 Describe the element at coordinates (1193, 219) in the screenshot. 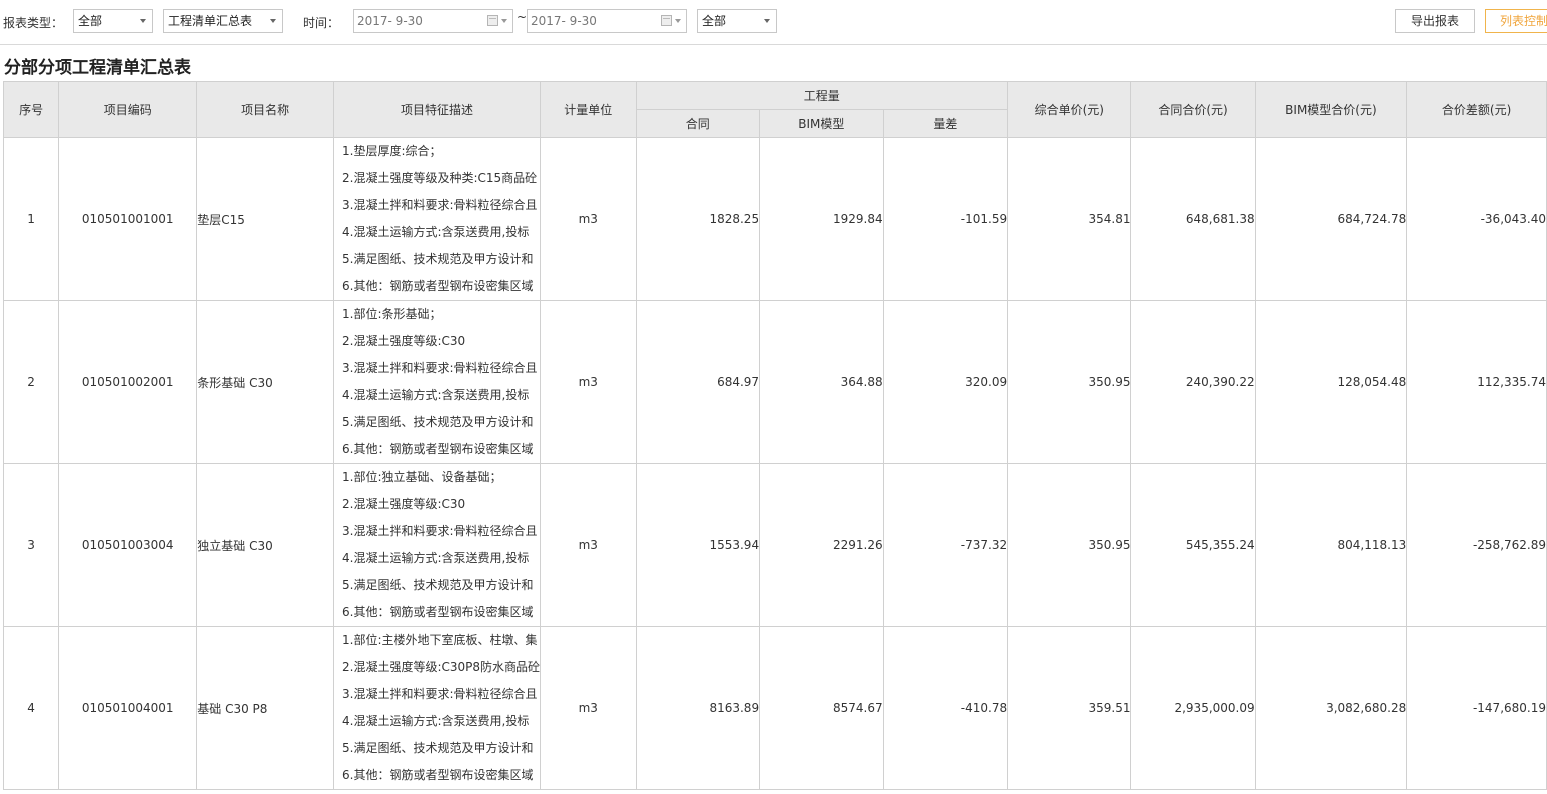

I see `cell-contract-total: 648,681.38` at that location.